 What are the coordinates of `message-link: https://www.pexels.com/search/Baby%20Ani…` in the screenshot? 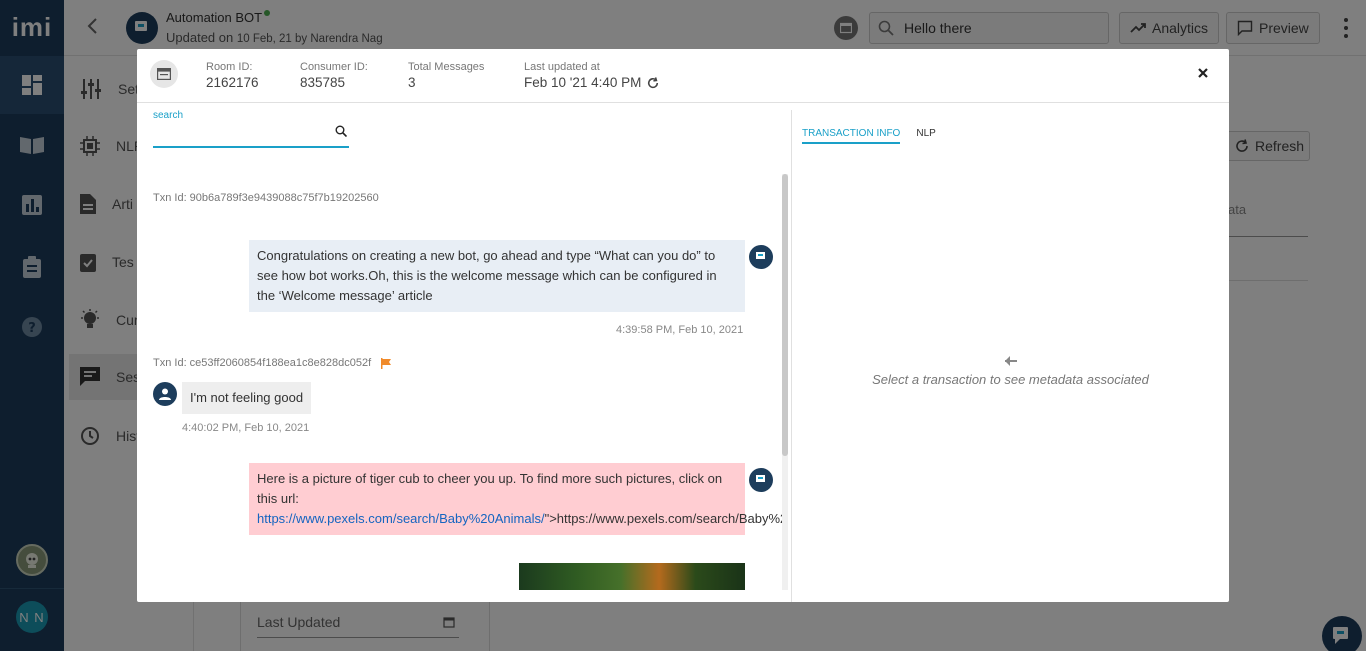 It's located at (401, 518).